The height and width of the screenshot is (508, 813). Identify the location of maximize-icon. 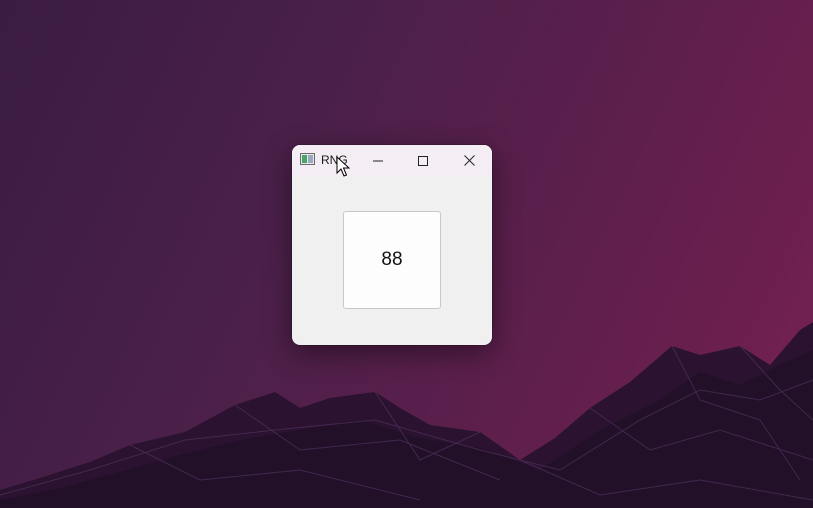
(423, 160).